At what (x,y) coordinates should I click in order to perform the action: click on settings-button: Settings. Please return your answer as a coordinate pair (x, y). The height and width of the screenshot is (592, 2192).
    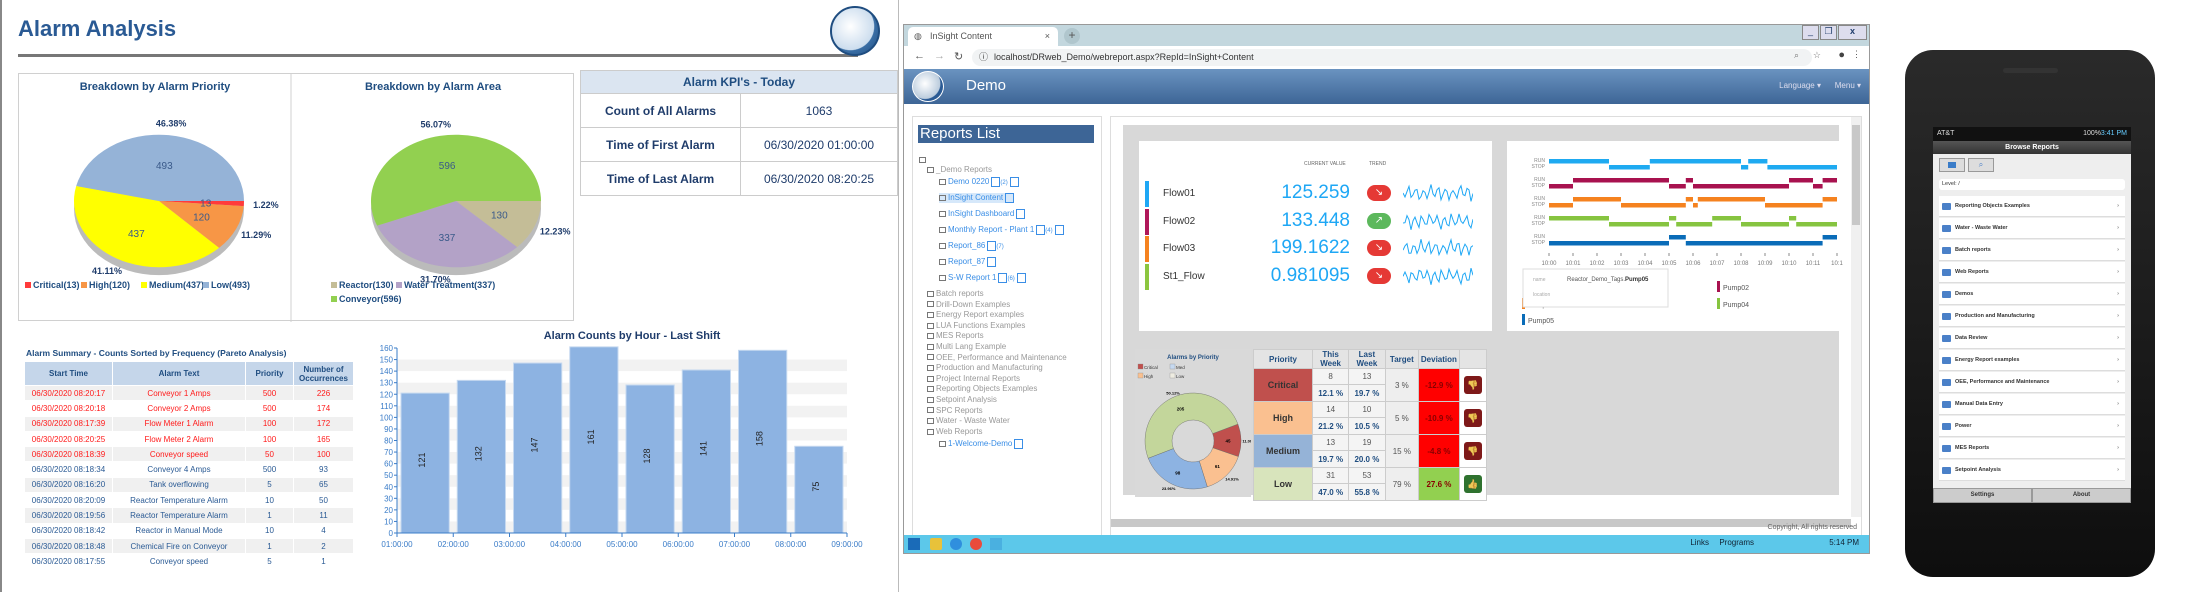
    Looking at the image, I should click on (1982, 495).